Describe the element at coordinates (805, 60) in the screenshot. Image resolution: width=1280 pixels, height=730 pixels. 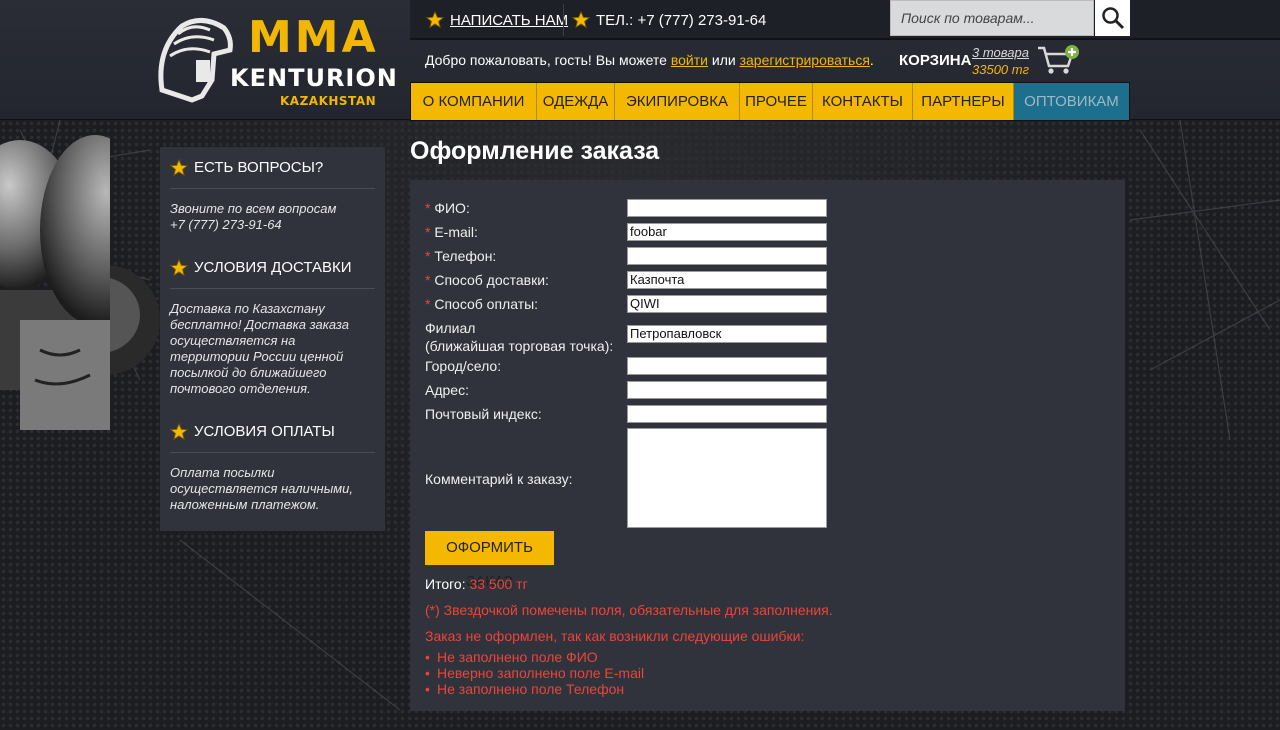
I see `register-link: зарегистрироваться` at that location.